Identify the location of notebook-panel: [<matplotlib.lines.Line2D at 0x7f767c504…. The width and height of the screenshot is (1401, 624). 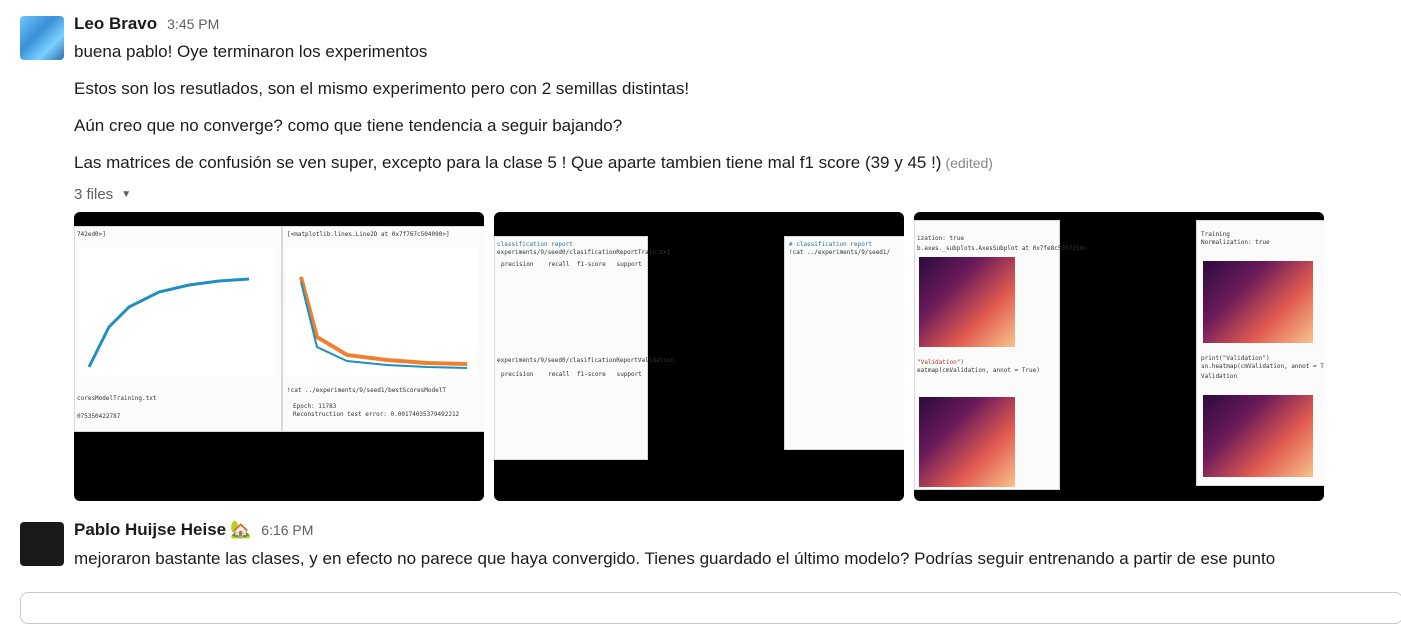
(383, 329).